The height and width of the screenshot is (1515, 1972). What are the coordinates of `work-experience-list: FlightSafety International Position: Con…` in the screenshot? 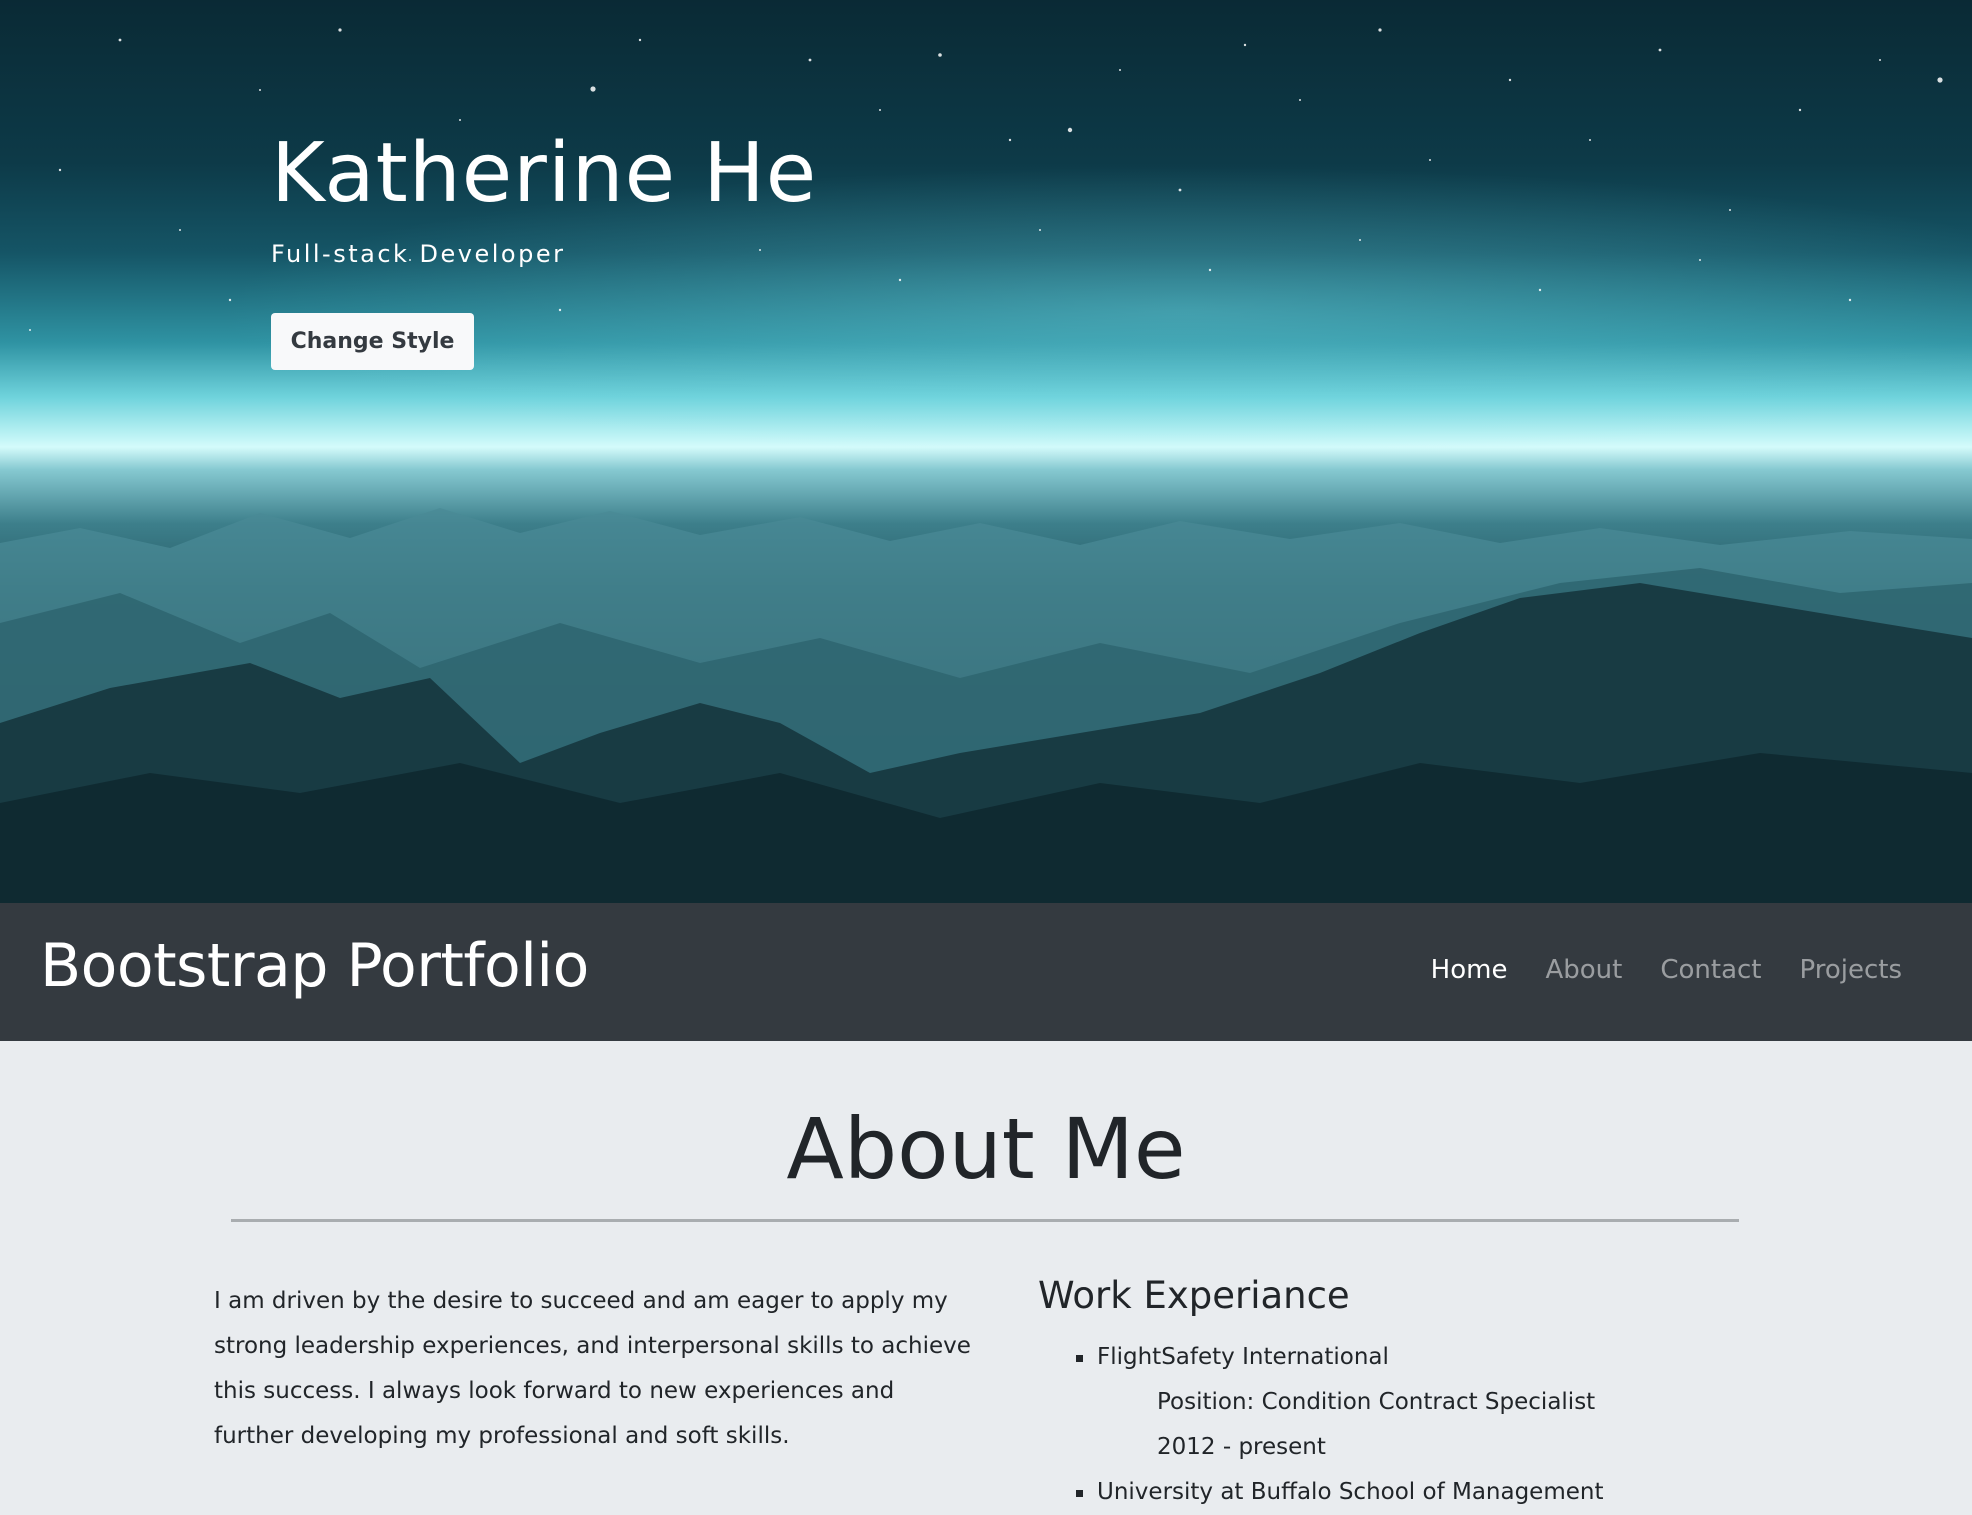 It's located at (1418, 1425).